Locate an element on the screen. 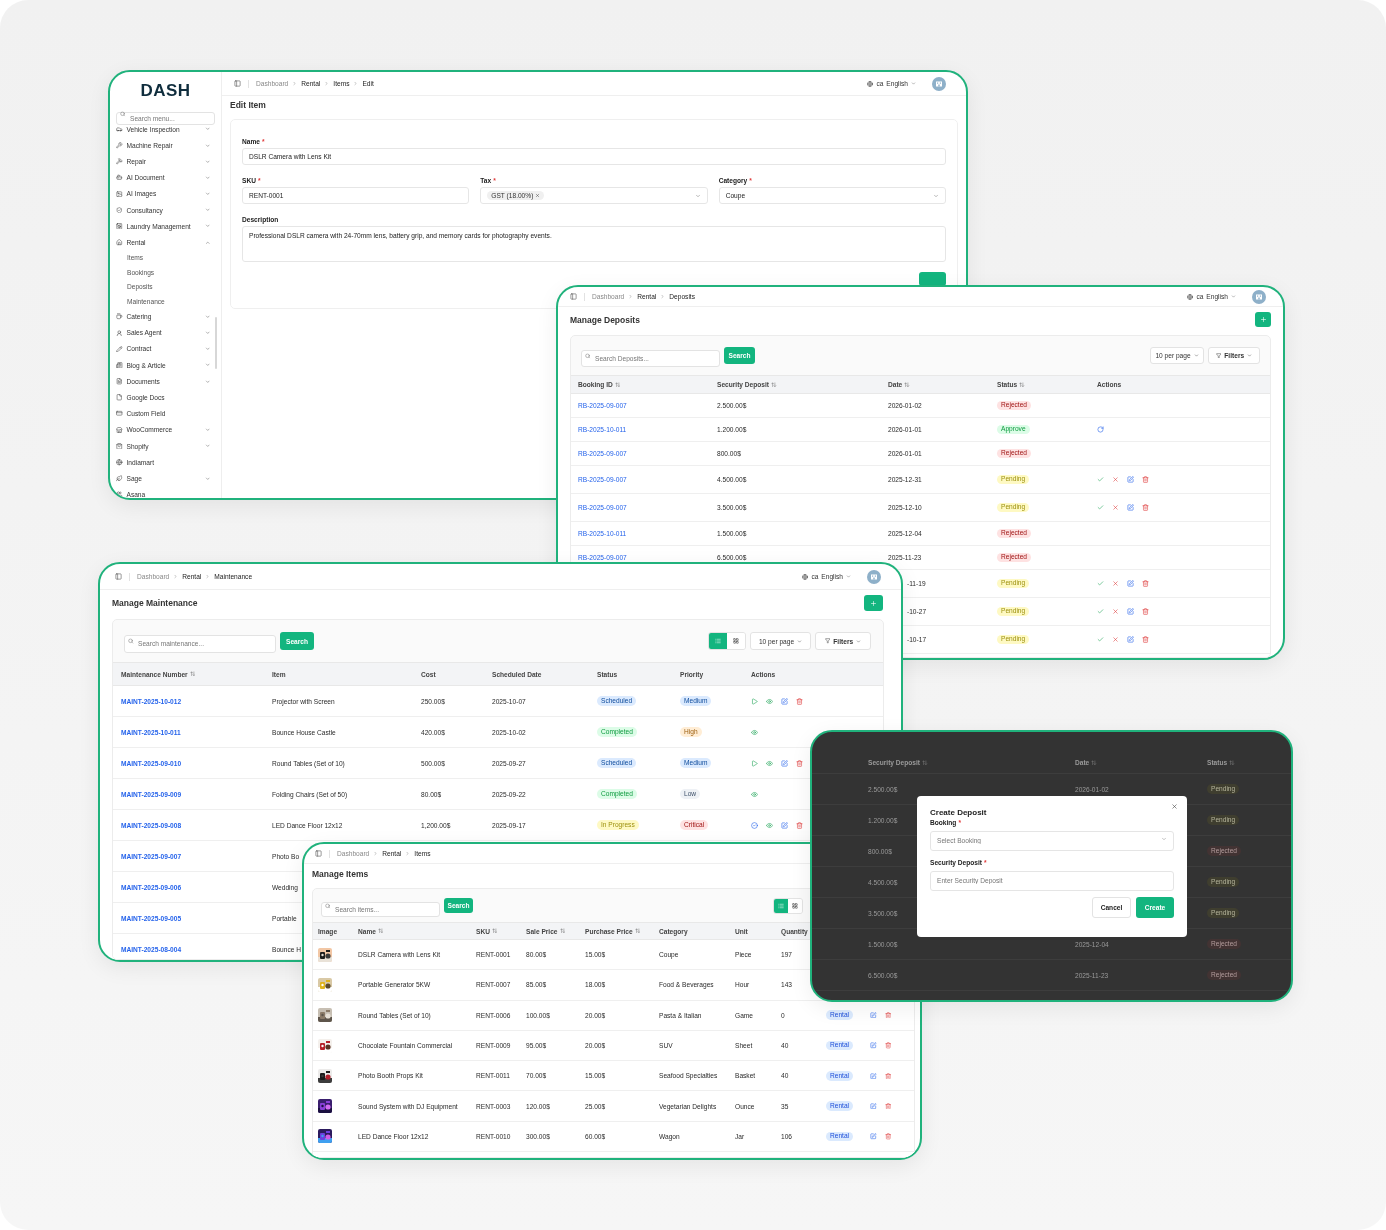 The height and width of the screenshot is (1230, 1386). list-icon is located at coordinates (718, 641).